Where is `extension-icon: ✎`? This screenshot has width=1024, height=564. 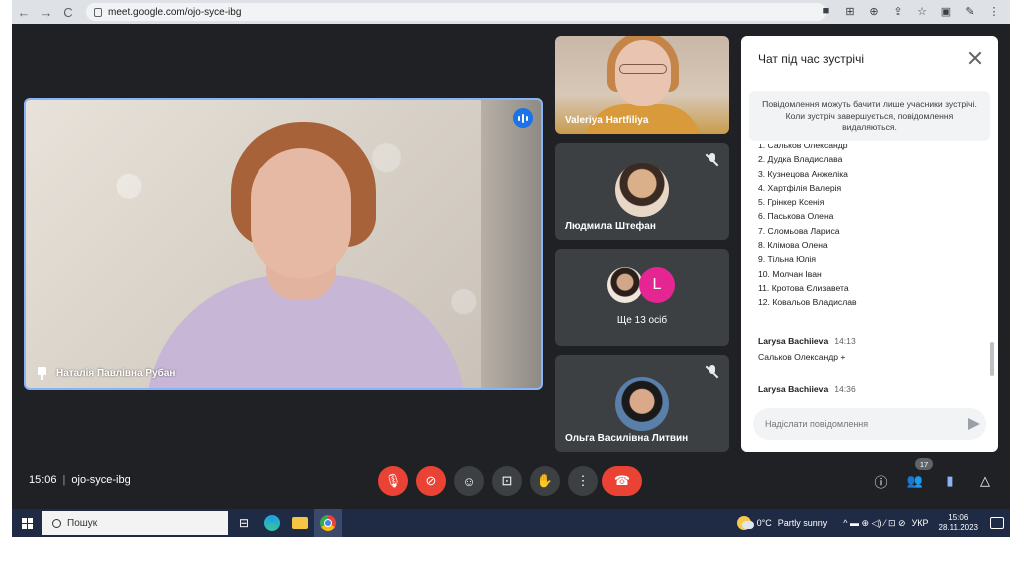
extension-icon: ✎ is located at coordinates (970, 11).